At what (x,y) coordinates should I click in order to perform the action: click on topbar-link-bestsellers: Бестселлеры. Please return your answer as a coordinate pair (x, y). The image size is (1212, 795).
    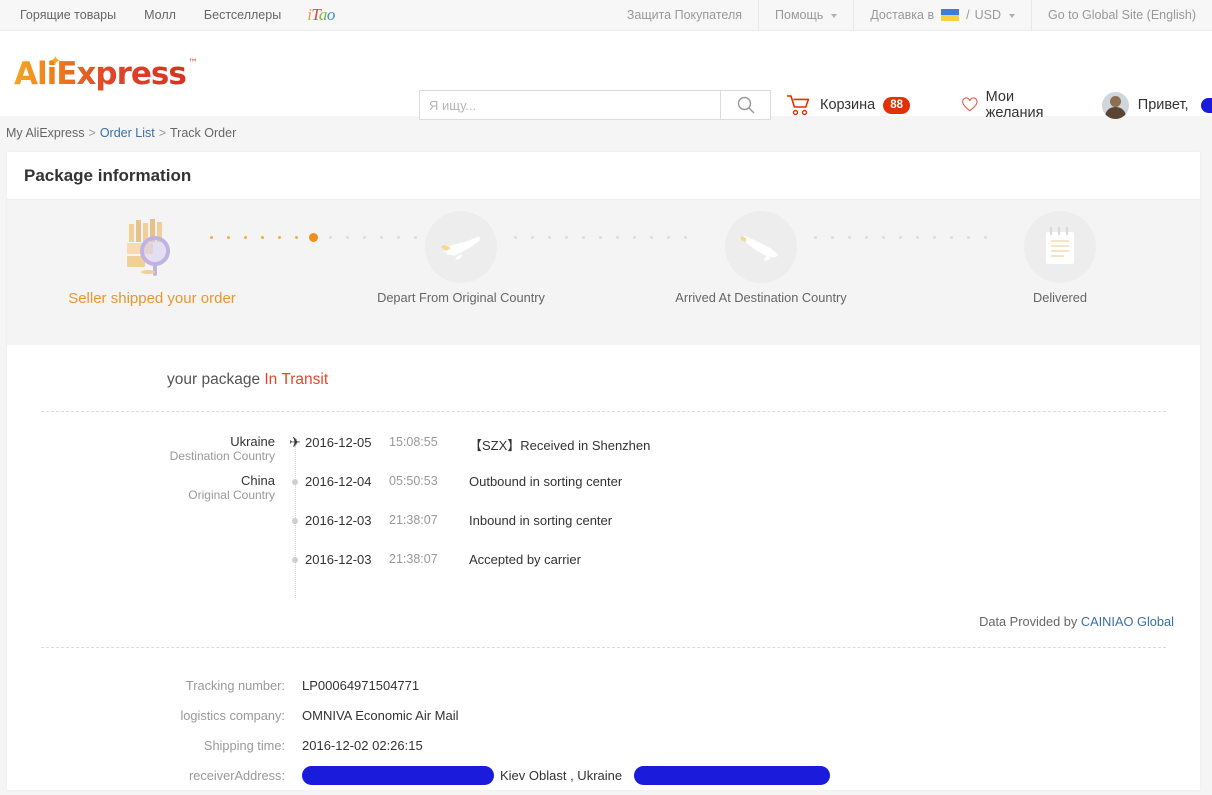
    Looking at the image, I should click on (242, 15).